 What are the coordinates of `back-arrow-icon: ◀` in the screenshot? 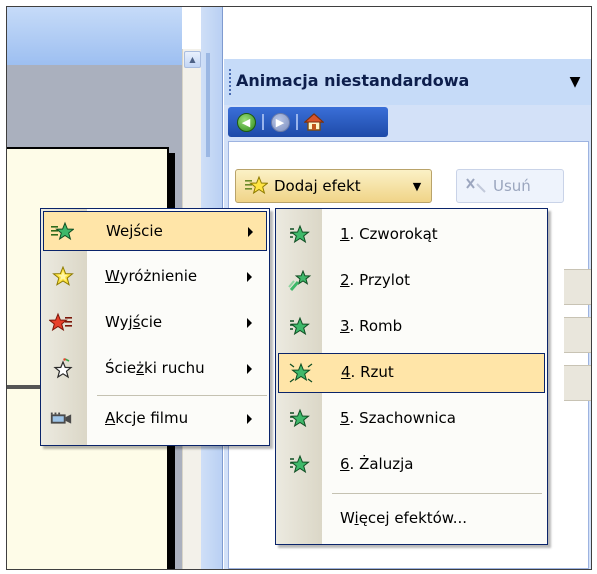 It's located at (246, 122).